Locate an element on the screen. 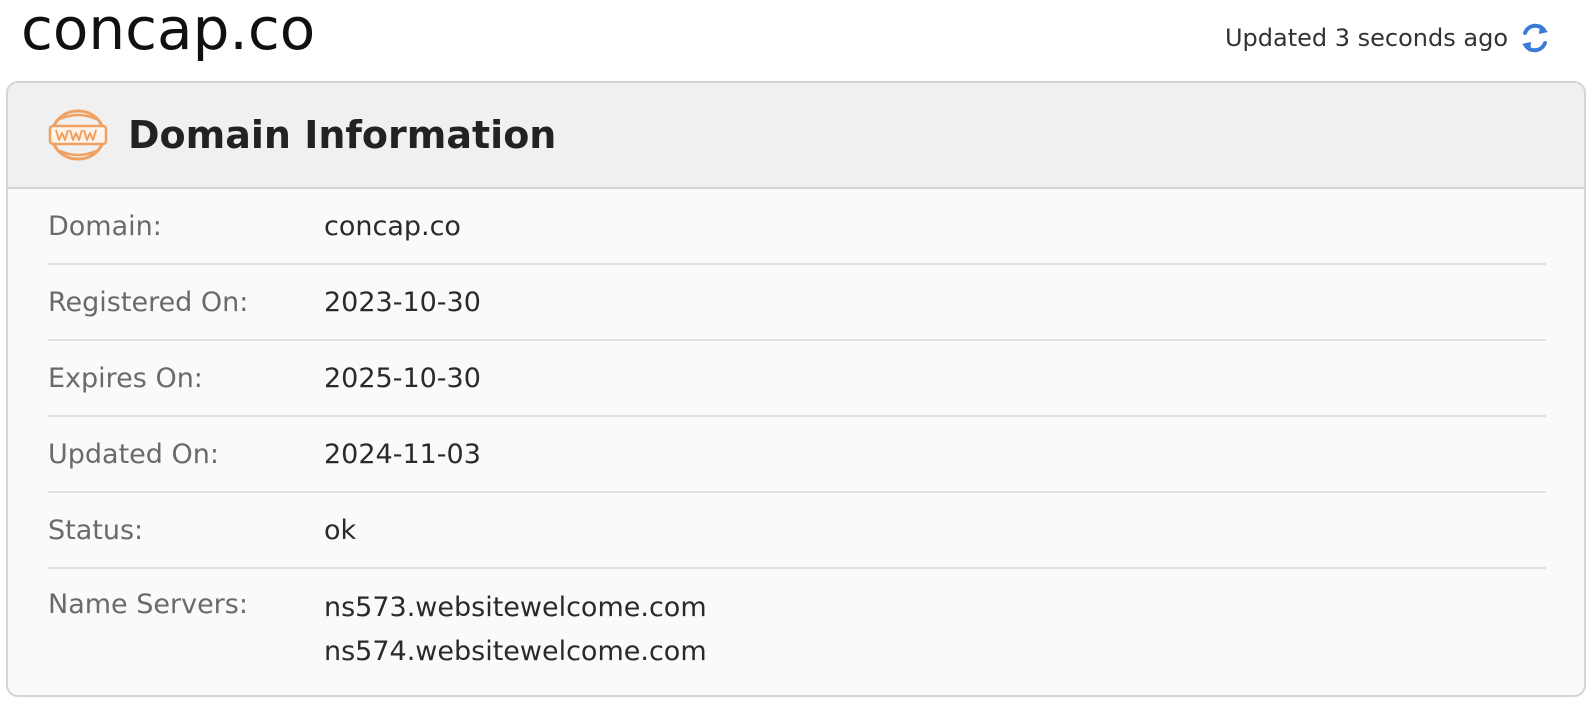  www-globe-icon is located at coordinates (78, 135).